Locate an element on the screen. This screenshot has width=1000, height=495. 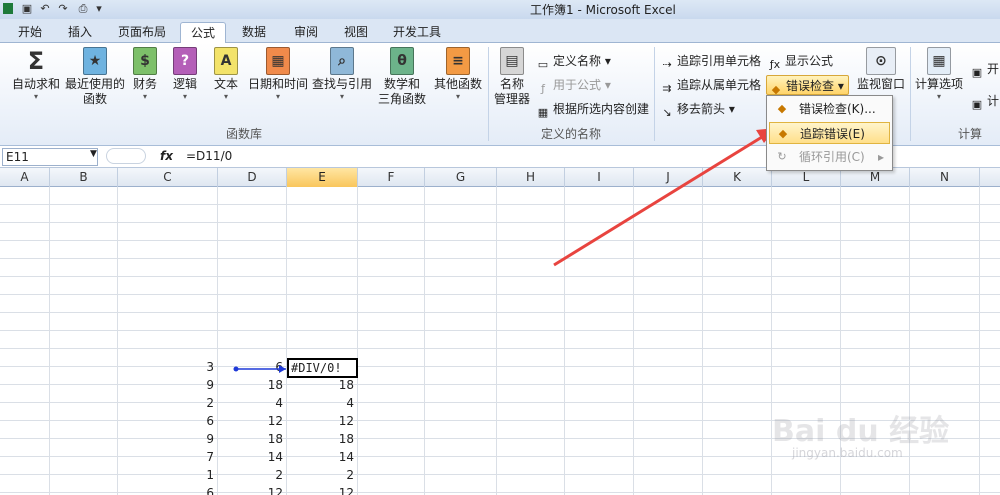
logical-button: ? 逻辑 ▾ is located at coordinates (185, 74).